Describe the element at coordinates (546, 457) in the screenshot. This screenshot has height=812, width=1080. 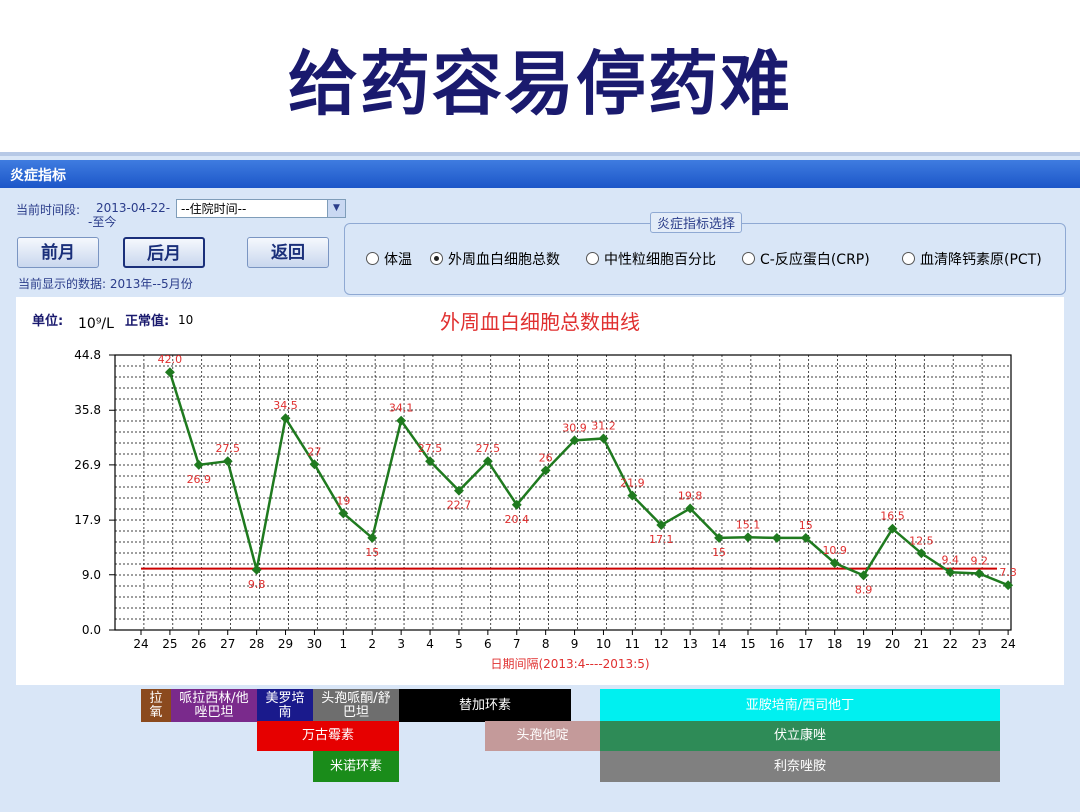
I see `data-label: 26` at that location.